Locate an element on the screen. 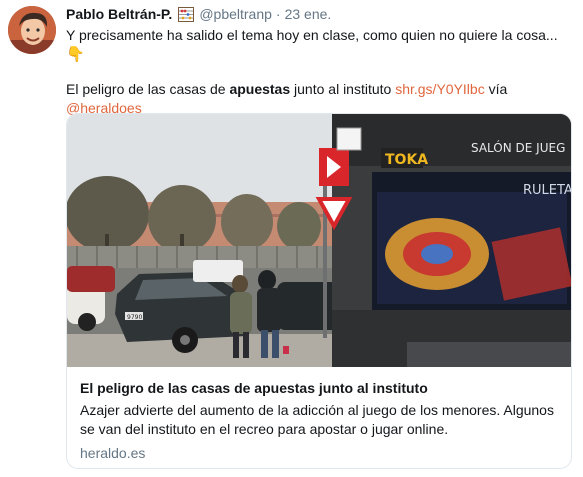 Image resolution: width=583 pixels, height=477 pixels. toka-sign: TOKA is located at coordinates (406, 160).